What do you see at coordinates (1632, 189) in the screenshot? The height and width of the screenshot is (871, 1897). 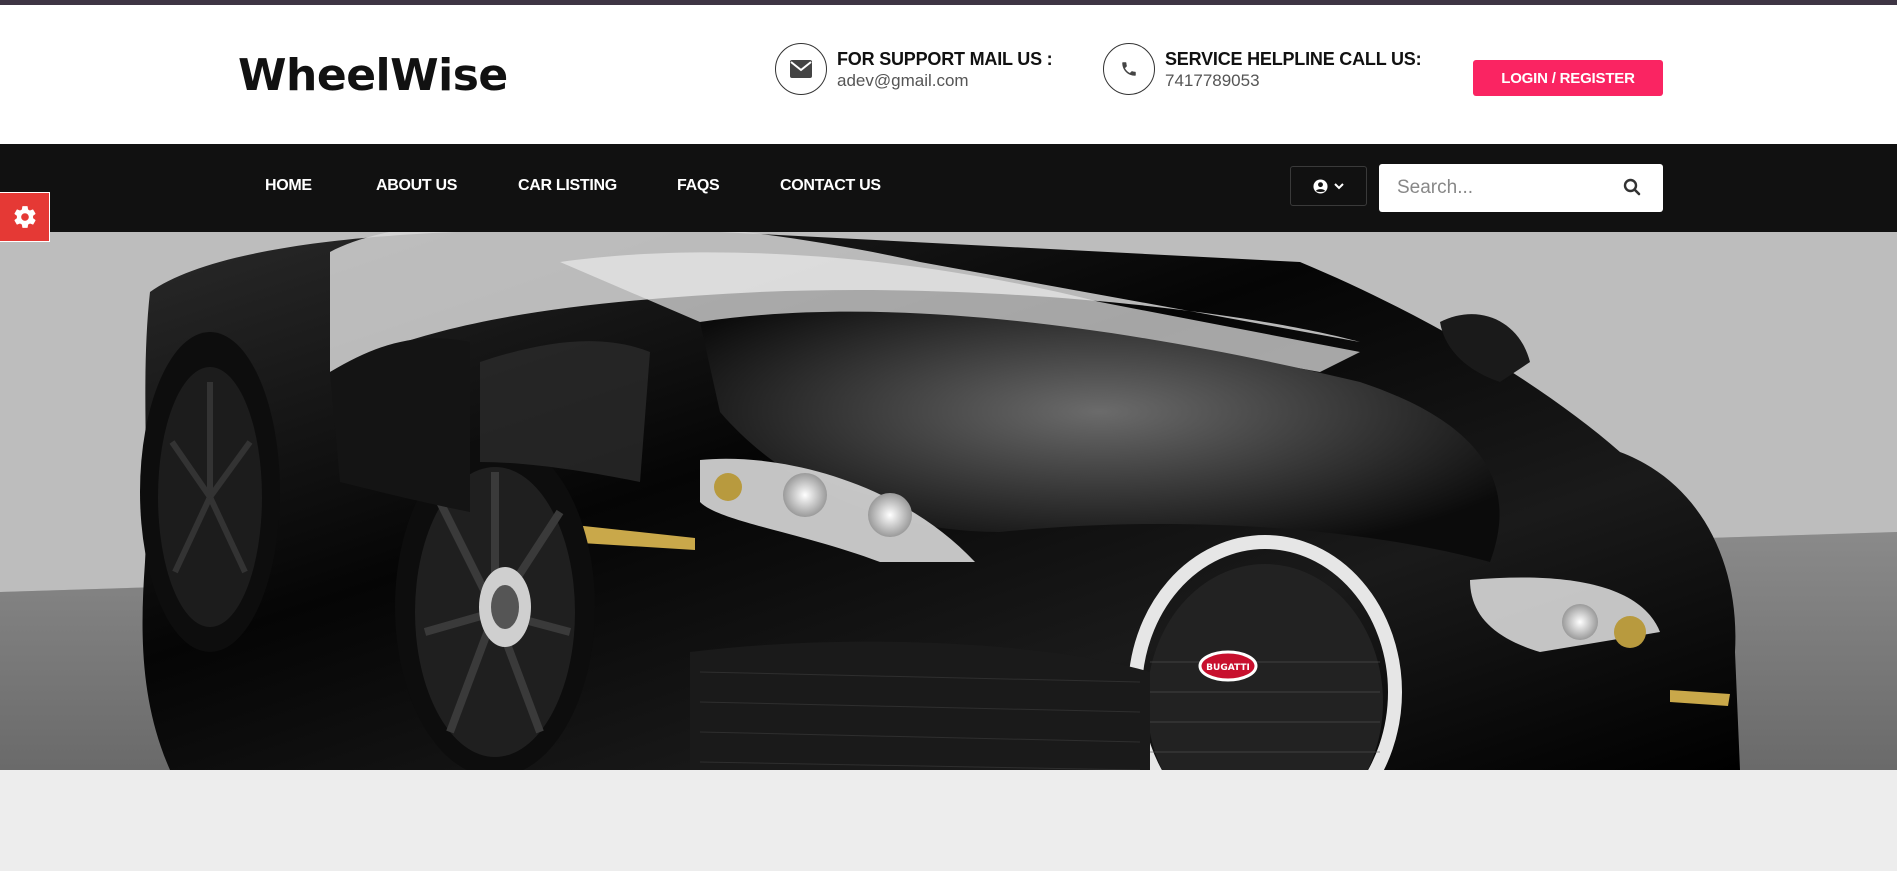 I see `search-icon` at bounding box center [1632, 189].